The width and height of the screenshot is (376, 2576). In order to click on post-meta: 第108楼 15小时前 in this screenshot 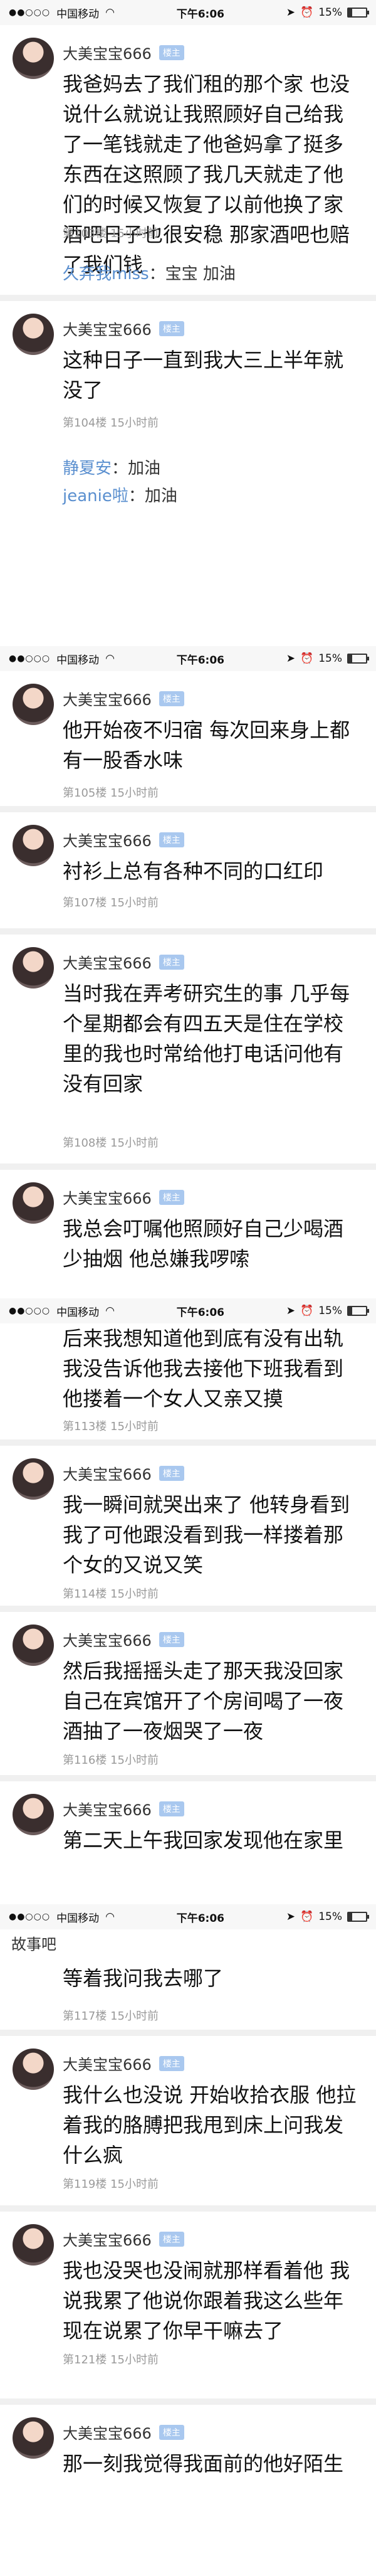, I will do `click(111, 1143)`.